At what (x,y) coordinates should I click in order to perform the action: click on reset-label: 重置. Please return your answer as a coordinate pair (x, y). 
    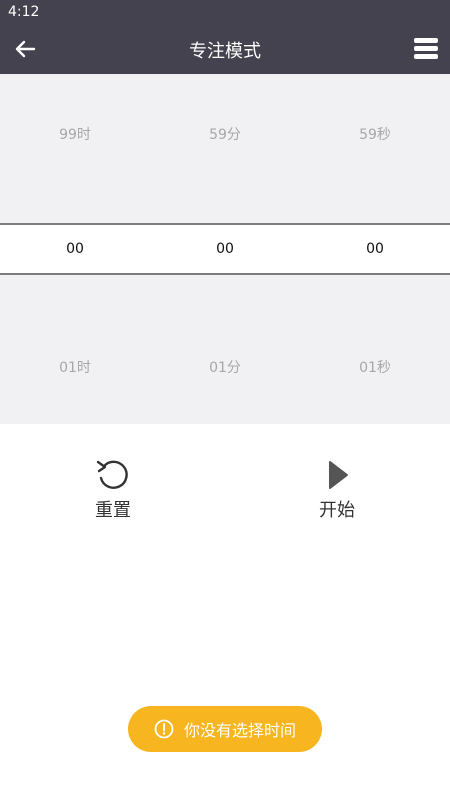
    Looking at the image, I should click on (113, 510).